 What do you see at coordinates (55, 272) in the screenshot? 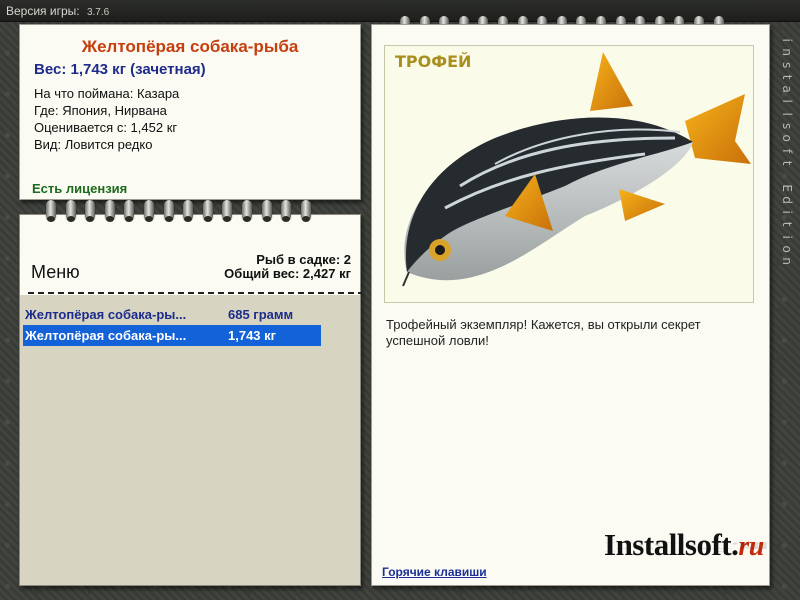
I see `menu-button: Меню` at bounding box center [55, 272].